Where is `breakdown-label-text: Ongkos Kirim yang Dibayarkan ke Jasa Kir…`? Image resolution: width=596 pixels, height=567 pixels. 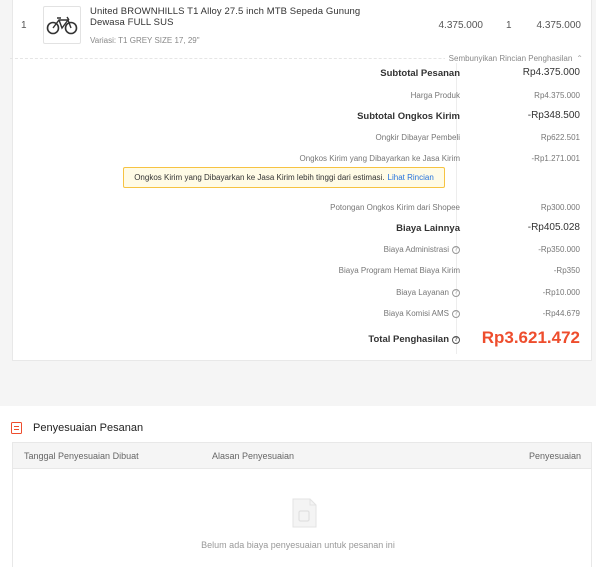
breakdown-label-text: Ongkos Kirim yang Dibayarkan ke Jasa Kir… is located at coordinates (379, 158).